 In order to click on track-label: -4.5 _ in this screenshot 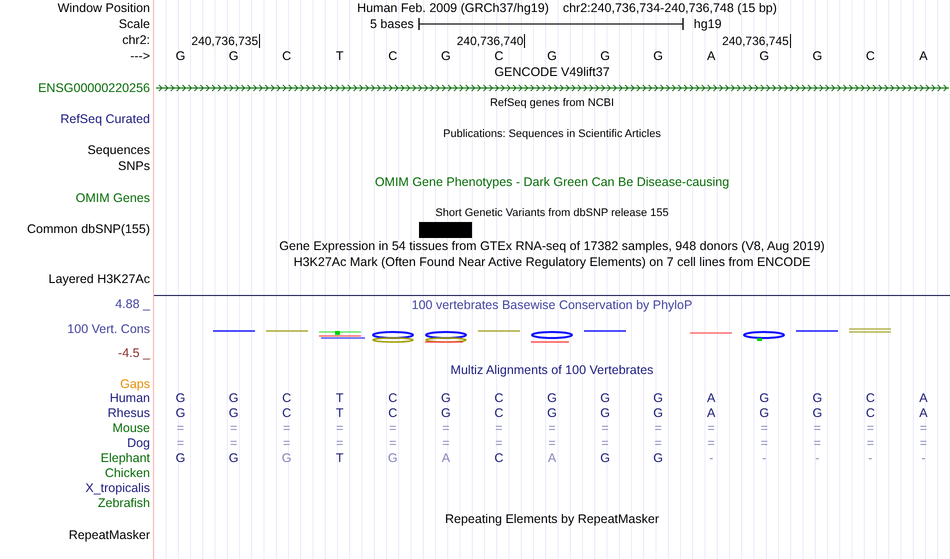, I will do `click(134, 353)`.